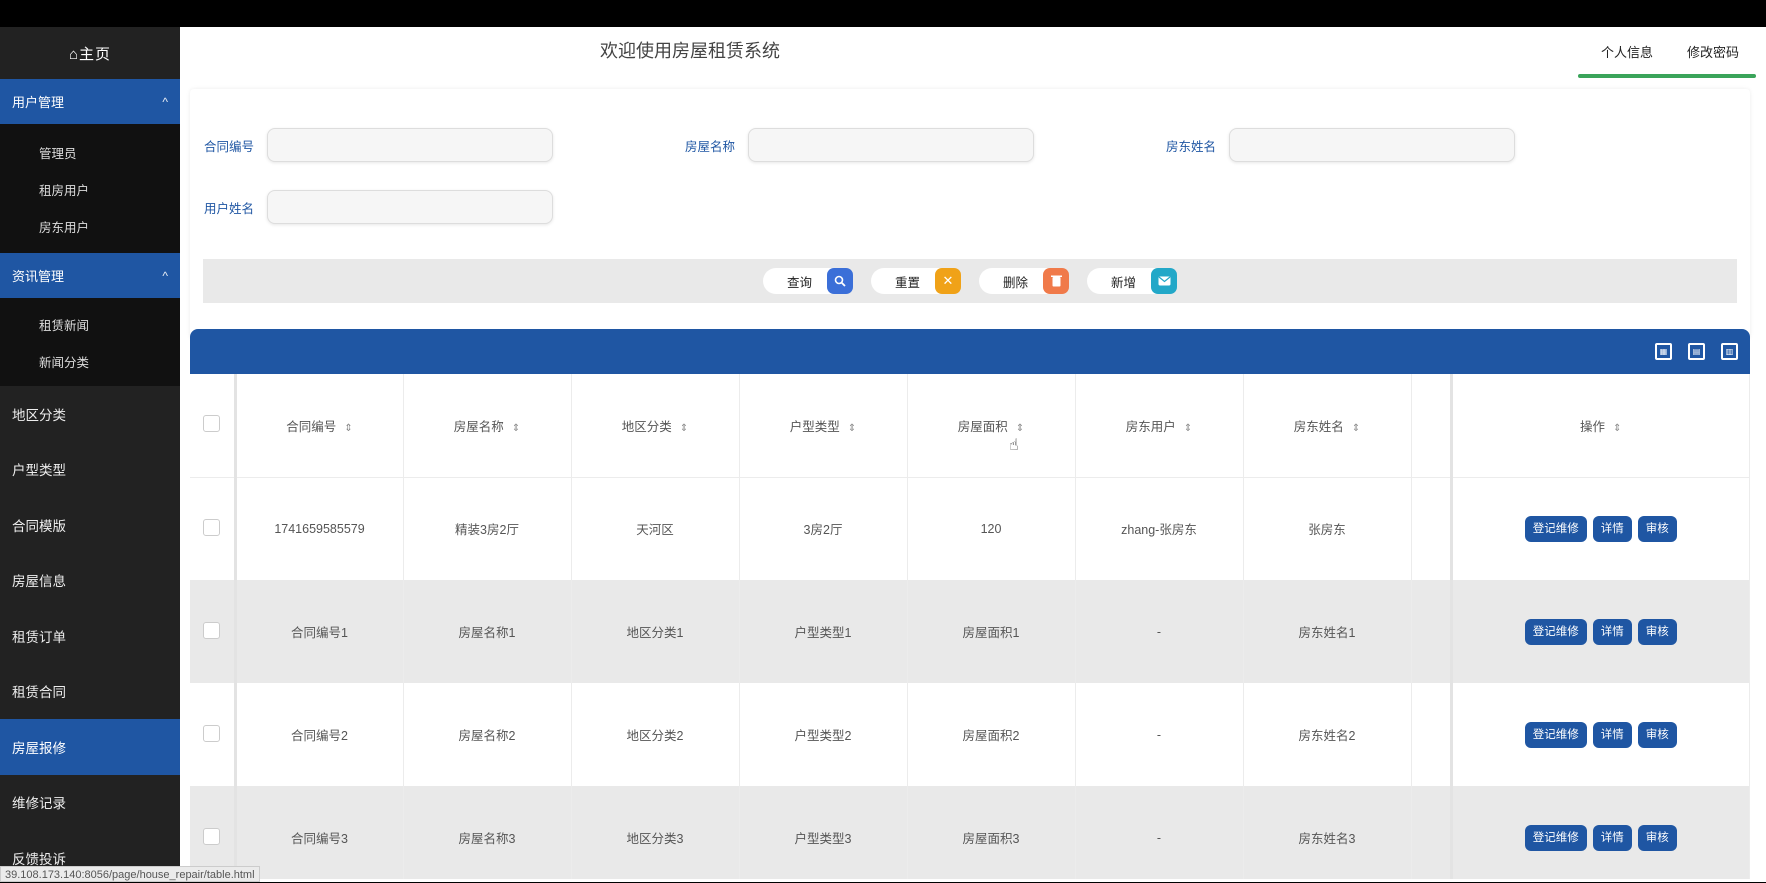 The image size is (1766, 883). Describe the element at coordinates (410, 207) in the screenshot. I see `user-name-input` at that location.